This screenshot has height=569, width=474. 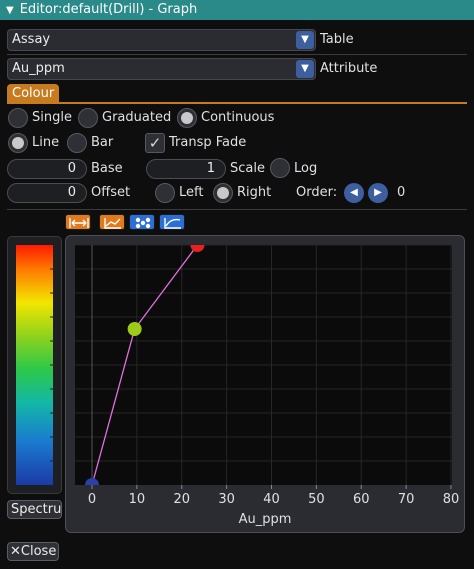 I want to click on transp-fade-checkbox: ✓, so click(x=155, y=143).